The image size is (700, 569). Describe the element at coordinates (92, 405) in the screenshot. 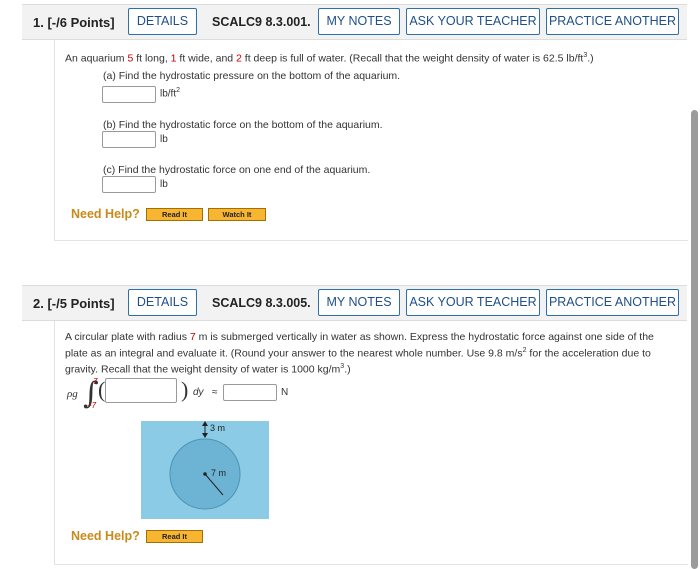

I see `integral-lower-limit: −7` at that location.